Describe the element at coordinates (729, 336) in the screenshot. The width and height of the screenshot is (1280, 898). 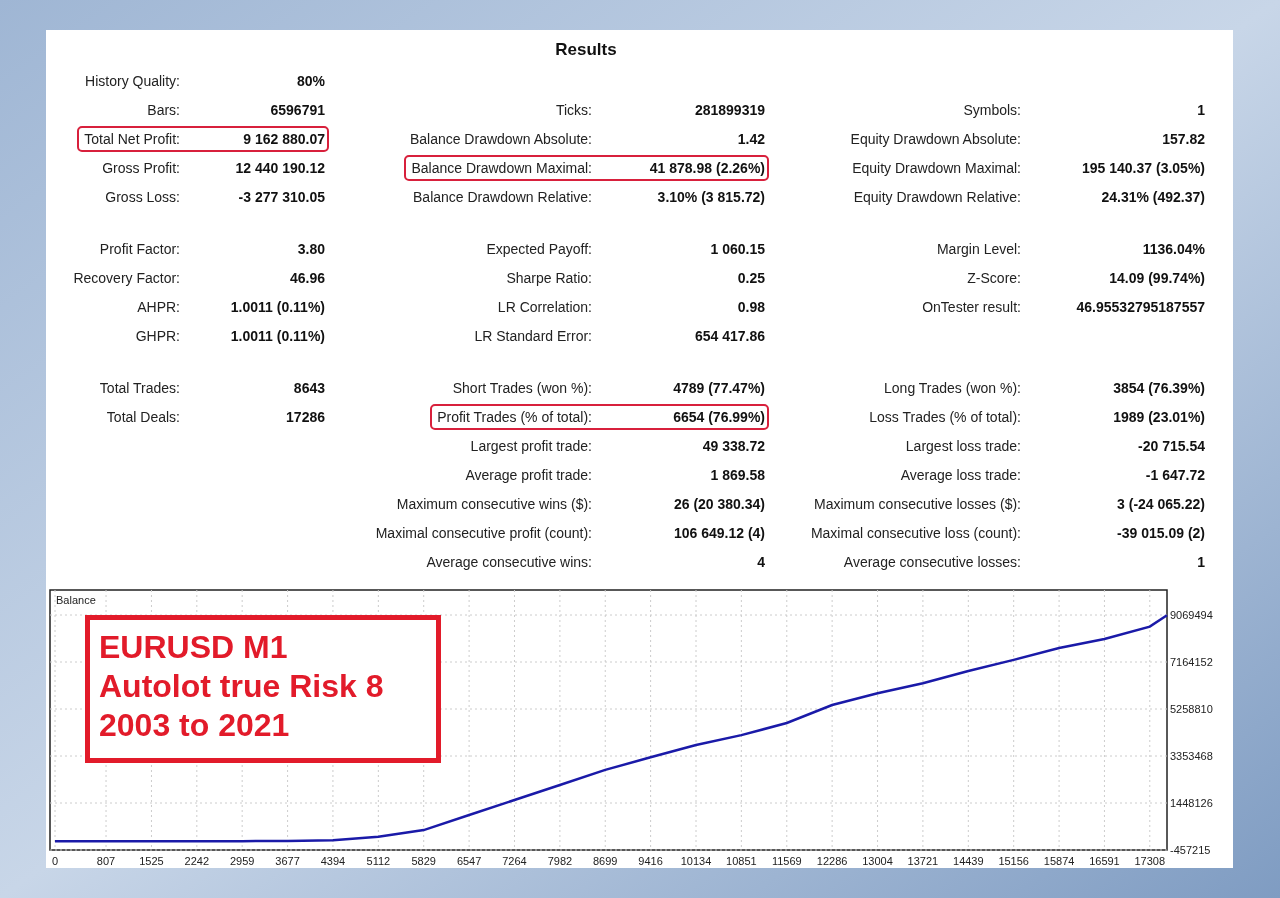
I see `stat-value: 654 417.86` at that location.